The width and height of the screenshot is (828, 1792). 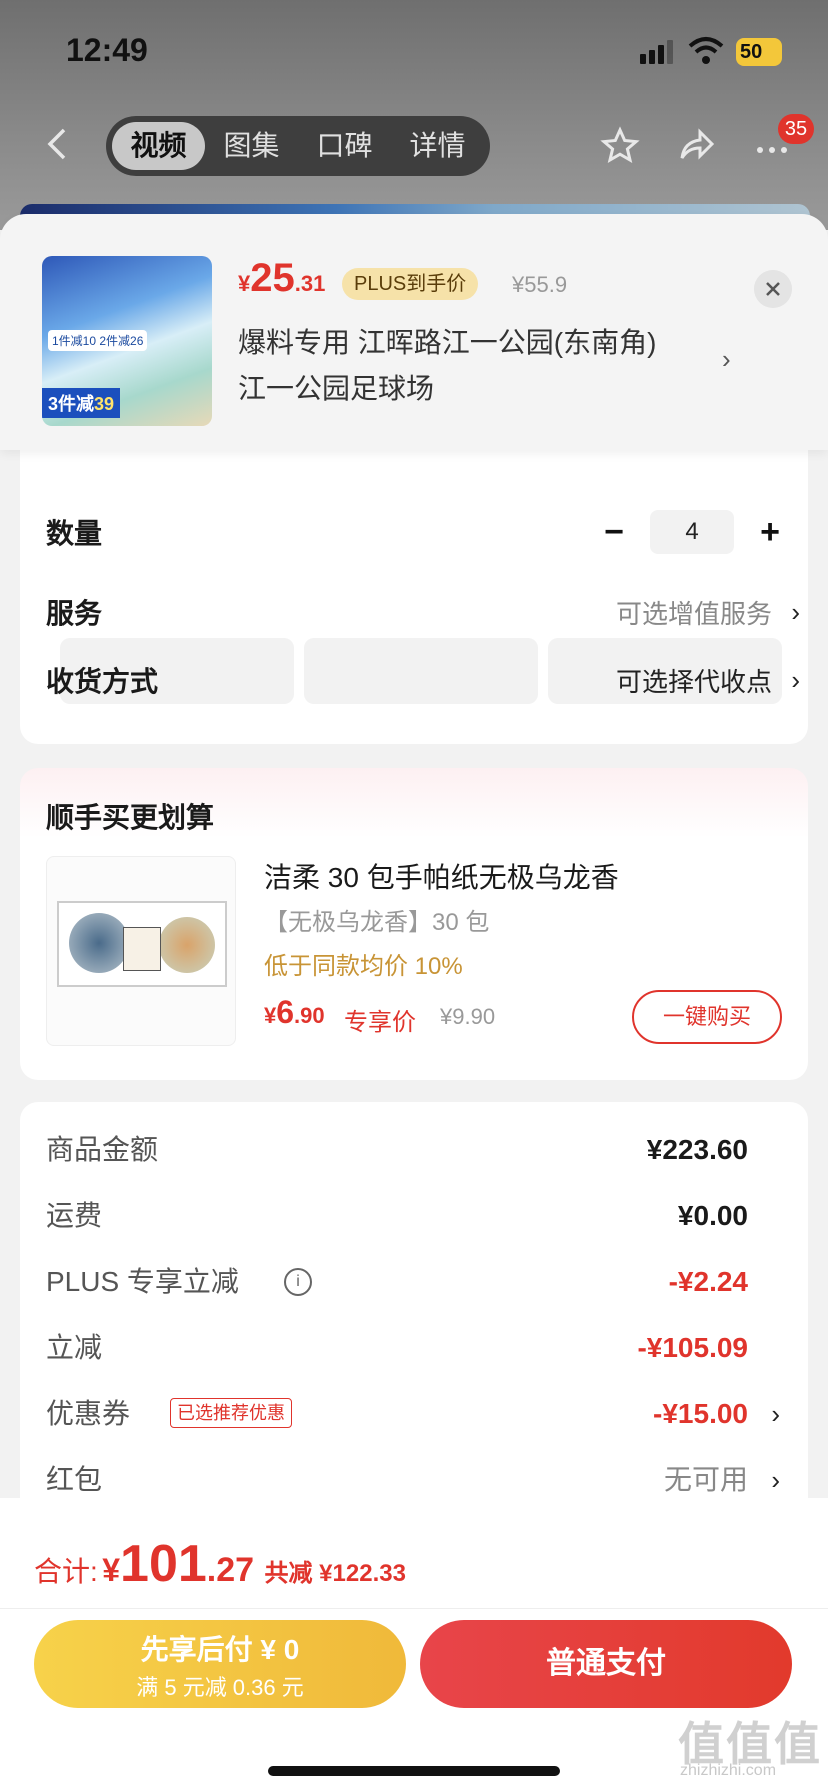 I want to click on total-label: 合计:, so click(x=66, y=1571).